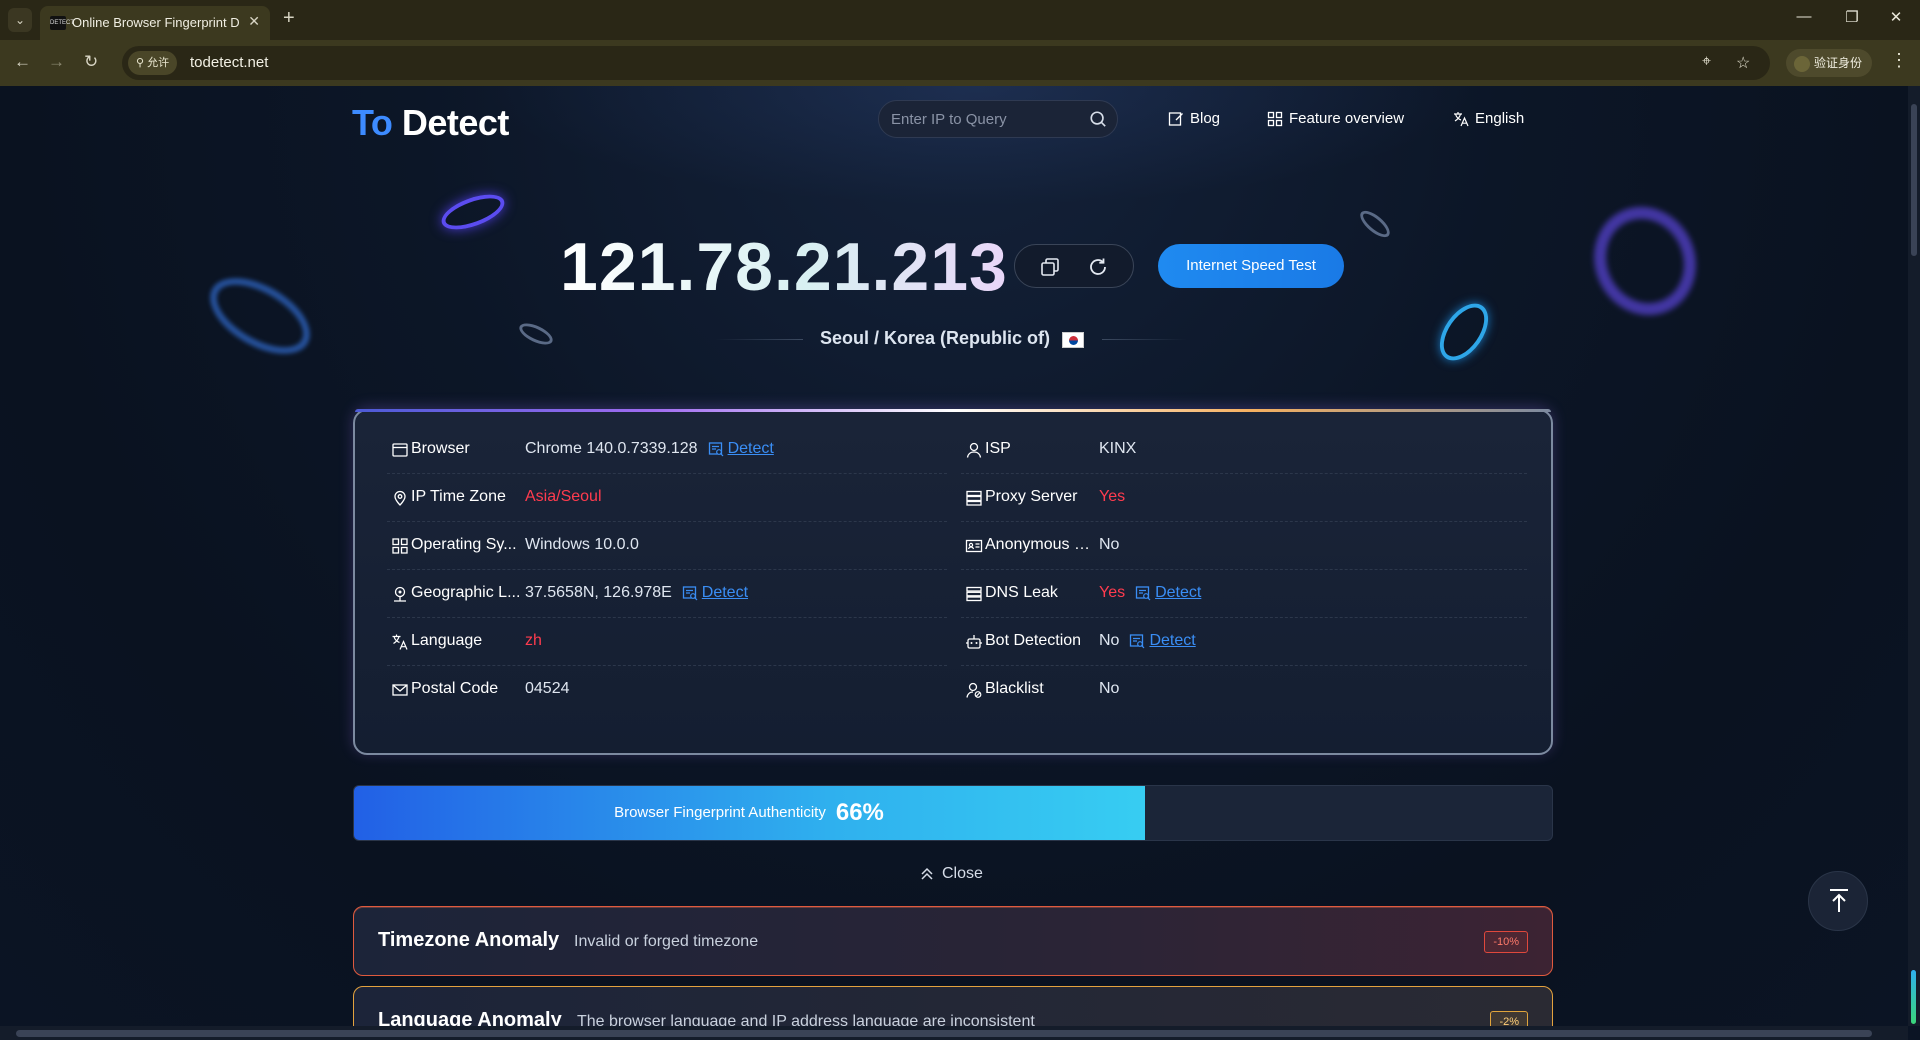 The width and height of the screenshot is (1920, 1040). What do you see at coordinates (430, 123) in the screenshot?
I see `site-logo: To Detect` at bounding box center [430, 123].